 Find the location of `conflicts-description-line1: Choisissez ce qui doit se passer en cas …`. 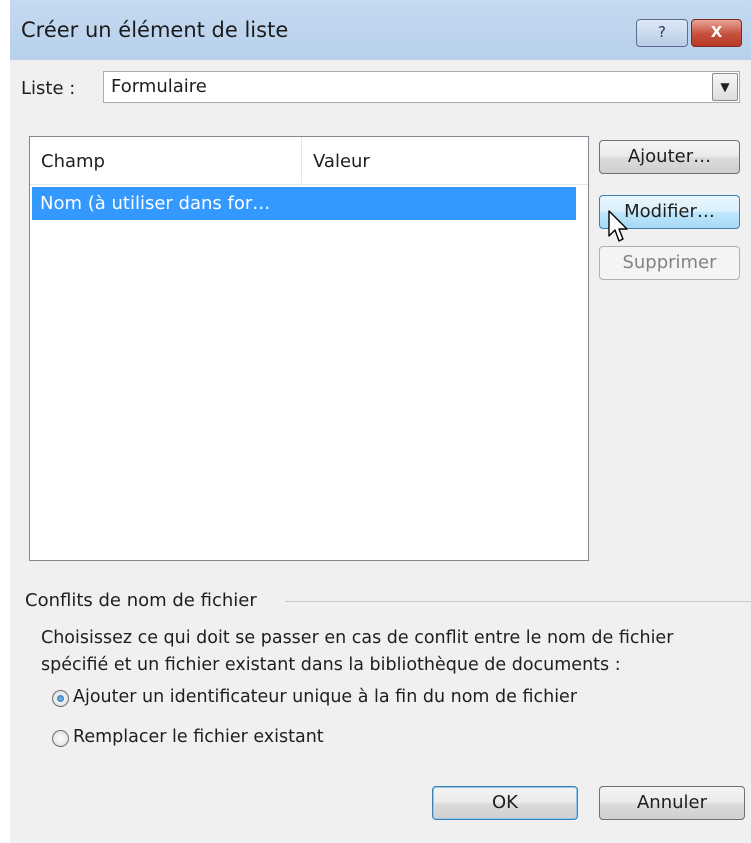

conflicts-description-line1: Choisissez ce qui doit se passer en cas … is located at coordinates (357, 638).